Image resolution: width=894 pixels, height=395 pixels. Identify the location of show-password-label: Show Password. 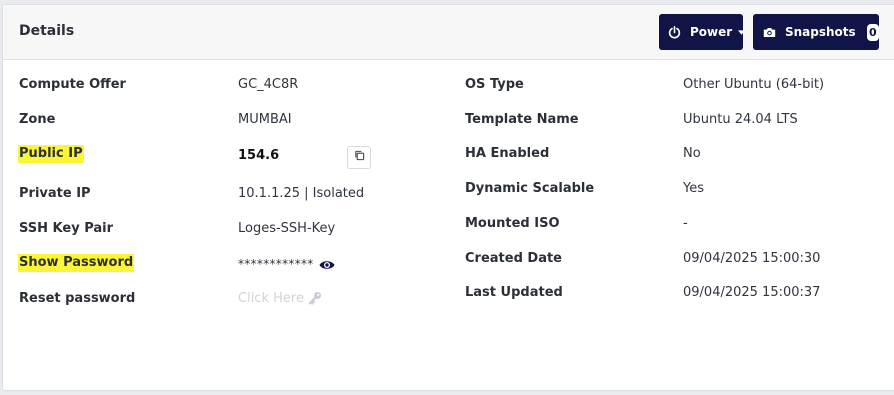
(76, 263).